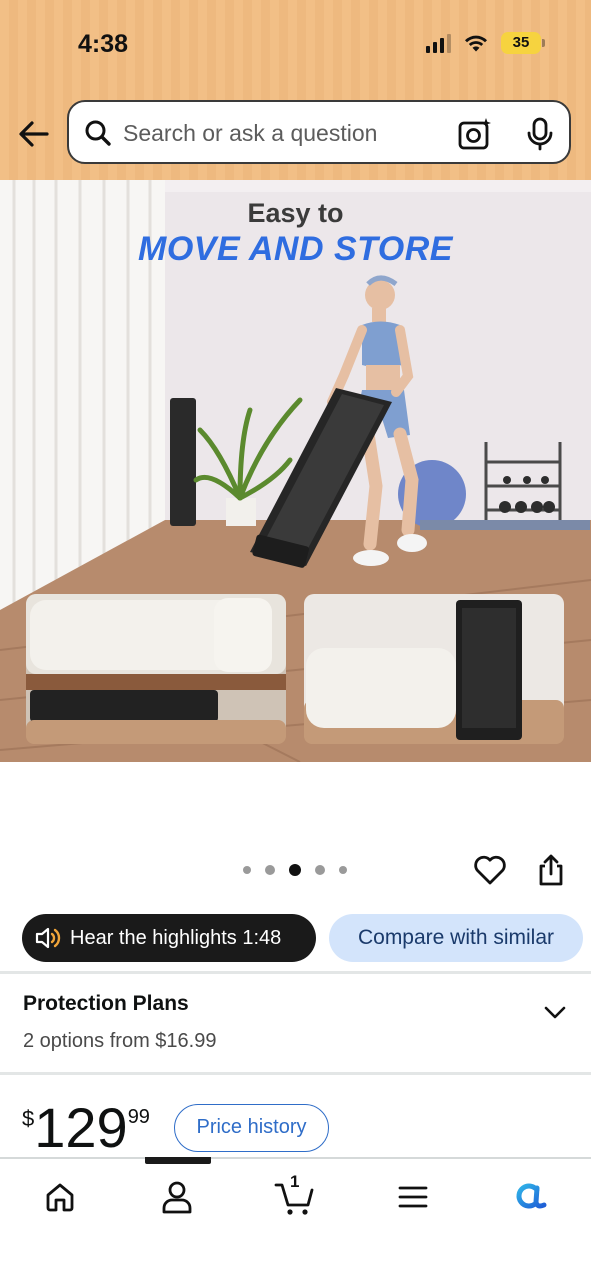 The width and height of the screenshot is (591, 1280). I want to click on carousel-dot-active, so click(295, 870).